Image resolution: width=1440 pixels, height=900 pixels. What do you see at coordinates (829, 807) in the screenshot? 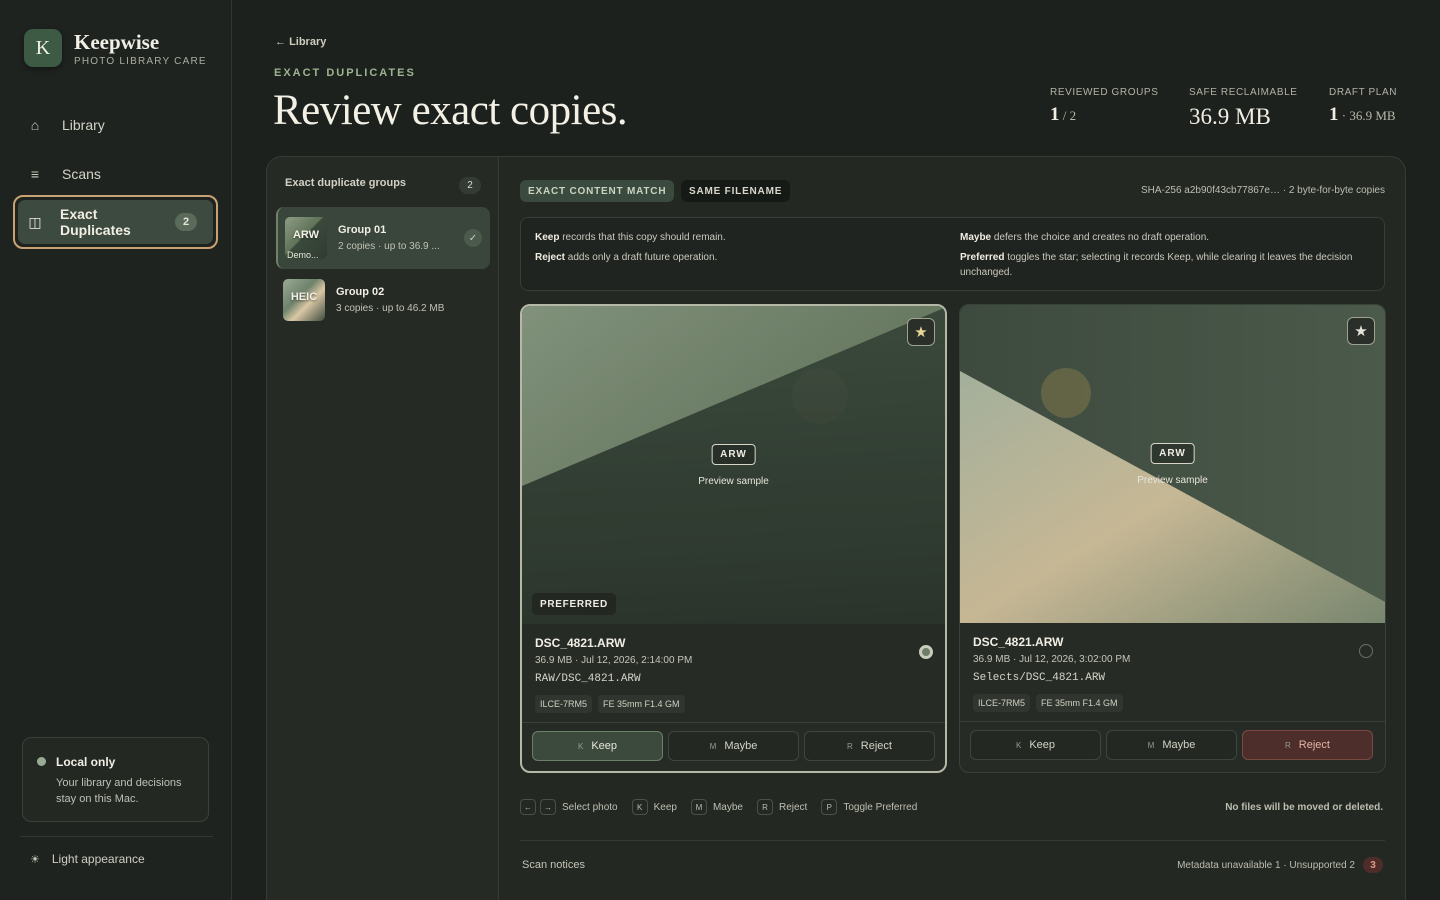
I see `key-p: P` at bounding box center [829, 807].